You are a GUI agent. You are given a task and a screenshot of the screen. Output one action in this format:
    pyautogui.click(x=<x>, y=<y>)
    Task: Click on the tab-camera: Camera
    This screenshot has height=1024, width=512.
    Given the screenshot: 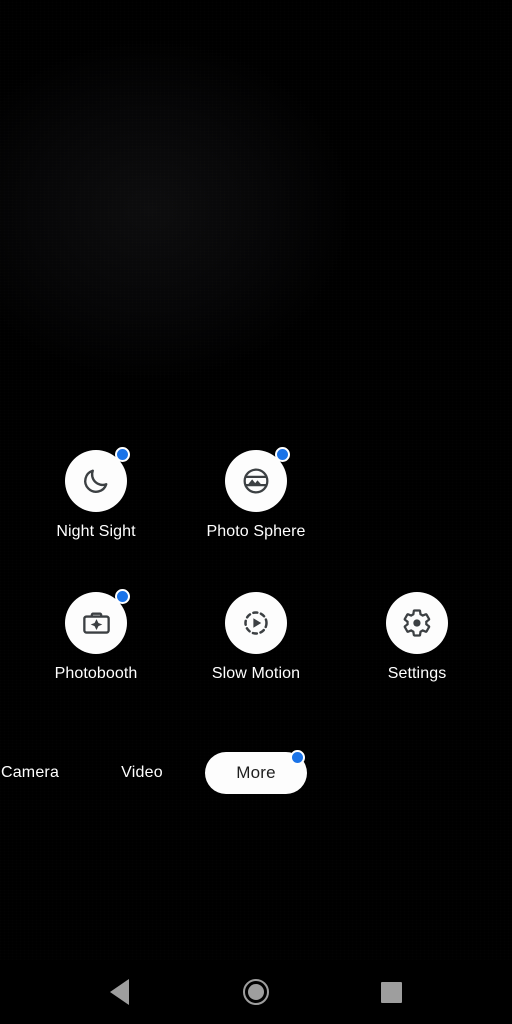 What is the action you would take?
    pyautogui.click(x=31, y=773)
    